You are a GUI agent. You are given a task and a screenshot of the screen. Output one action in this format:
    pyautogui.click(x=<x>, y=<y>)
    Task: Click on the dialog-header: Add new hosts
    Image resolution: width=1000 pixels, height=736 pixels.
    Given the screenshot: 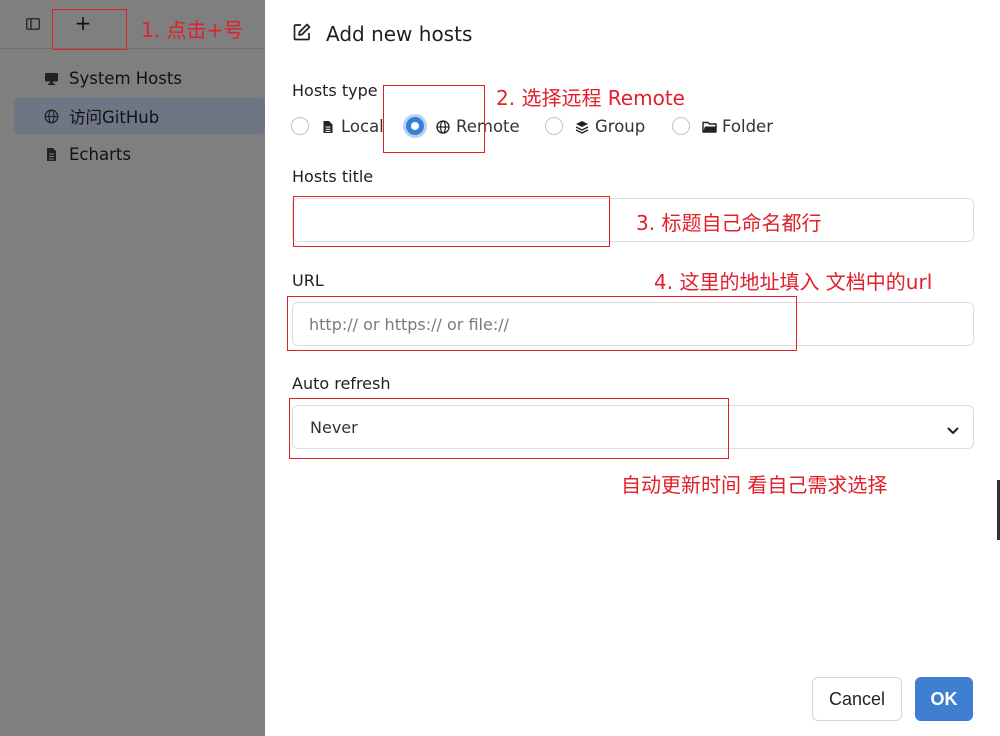 What is the action you would take?
    pyautogui.click(x=382, y=34)
    